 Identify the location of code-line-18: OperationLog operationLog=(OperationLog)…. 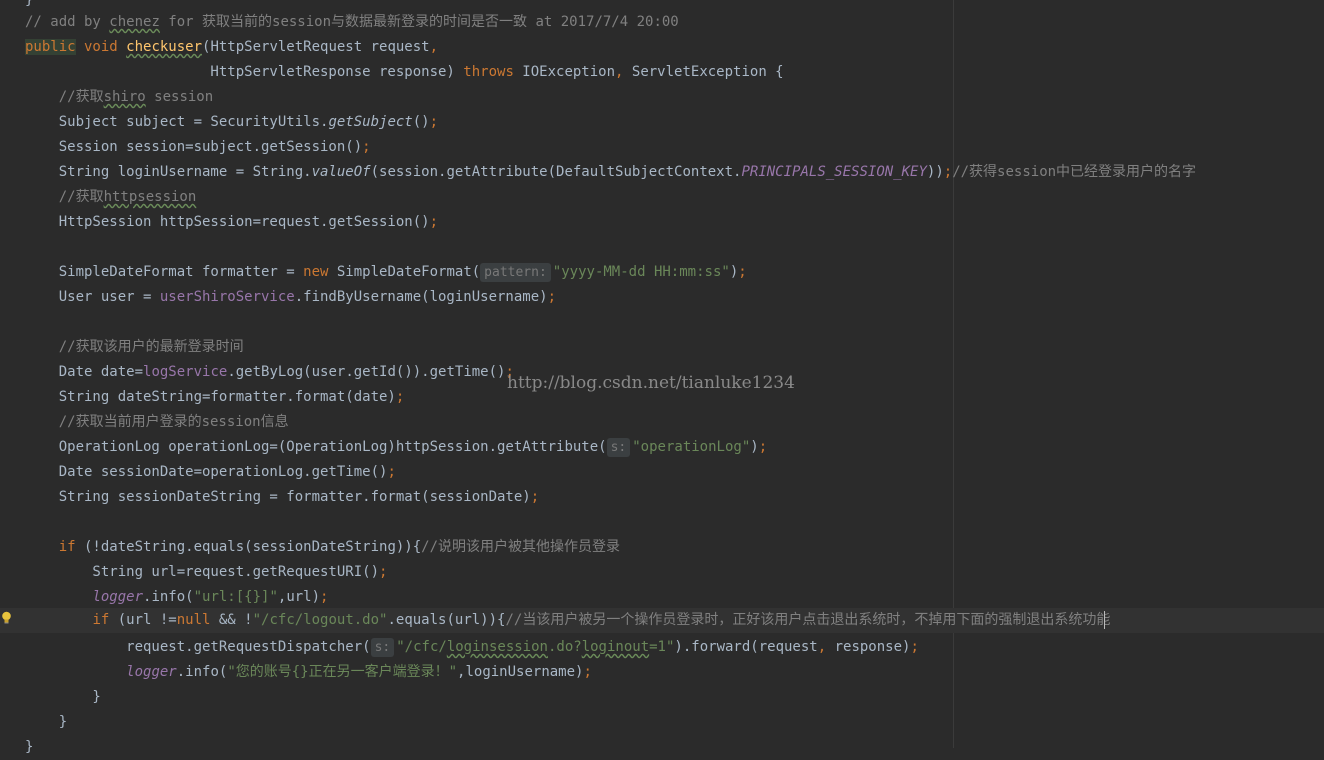
(674, 447).